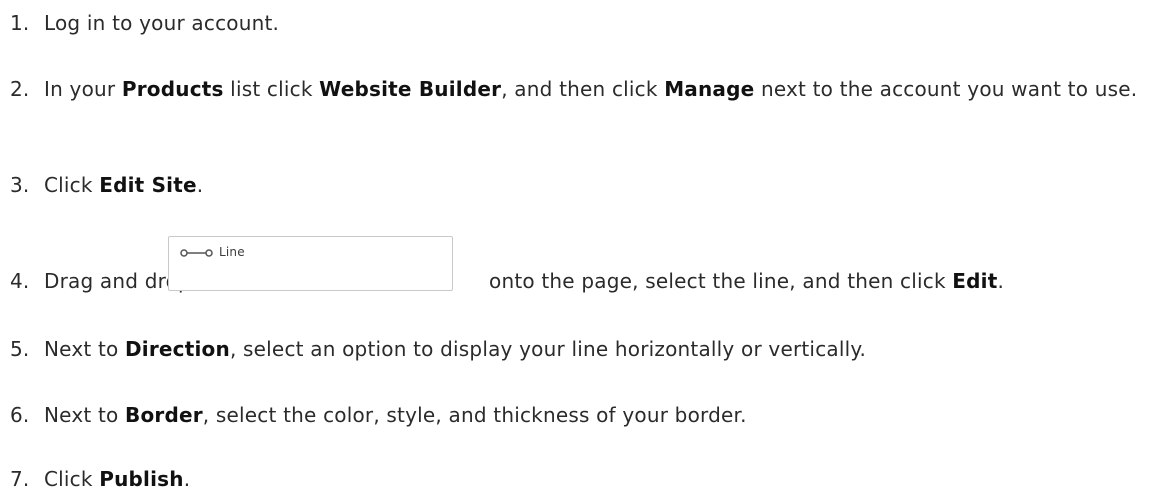 Image resolution: width=1171 pixels, height=495 pixels. I want to click on step-number: 7., so click(20, 479).